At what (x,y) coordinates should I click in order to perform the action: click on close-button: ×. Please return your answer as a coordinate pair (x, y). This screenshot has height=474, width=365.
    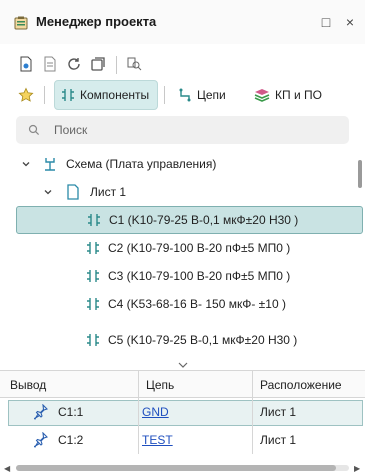
    Looking at the image, I should click on (350, 22).